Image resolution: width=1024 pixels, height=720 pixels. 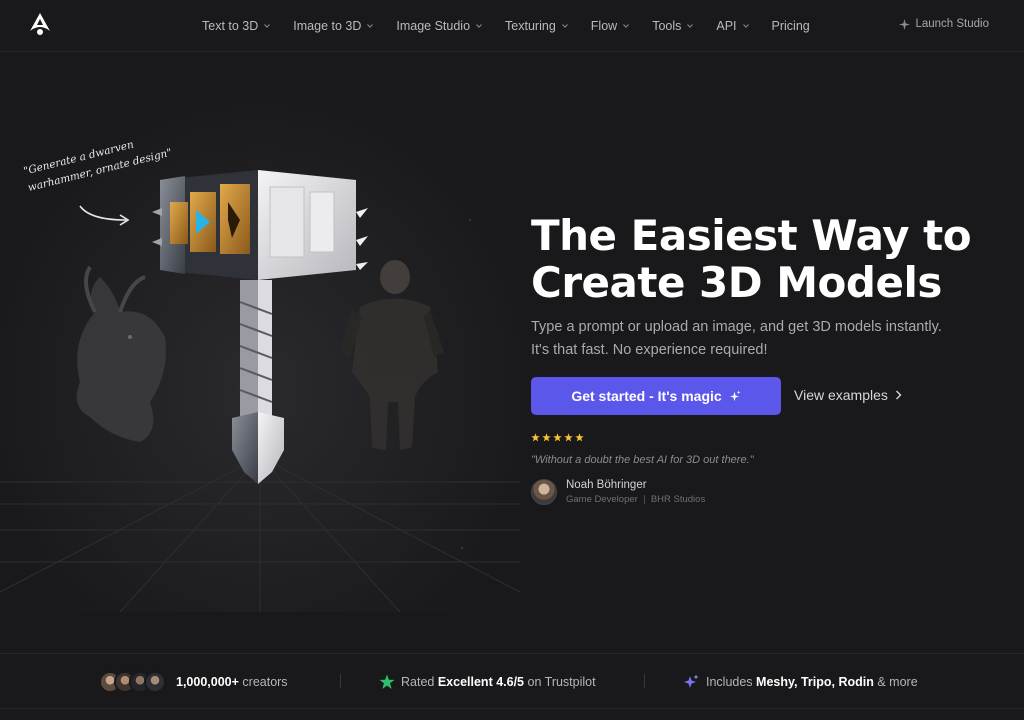 What do you see at coordinates (604, 26) in the screenshot?
I see `nav-item-label: Flow` at bounding box center [604, 26].